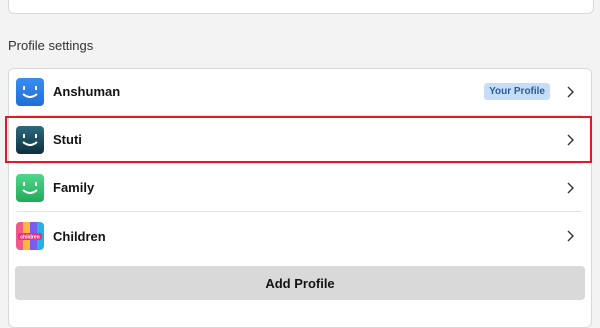 The image size is (600, 328). What do you see at coordinates (299, 236) in the screenshot?
I see `profile-row-children: children Children` at bounding box center [299, 236].